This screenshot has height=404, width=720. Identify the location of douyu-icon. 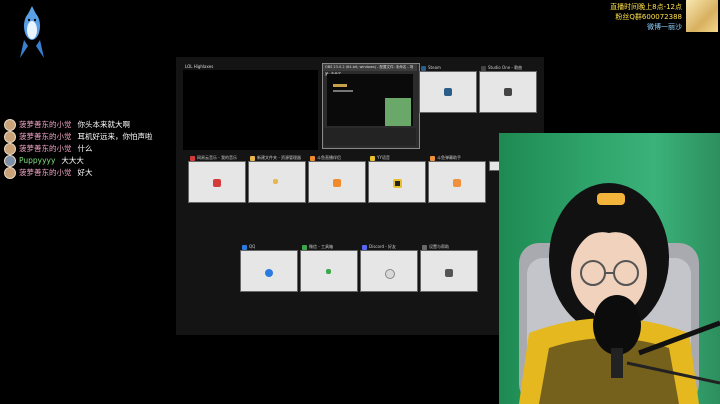
(337, 183).